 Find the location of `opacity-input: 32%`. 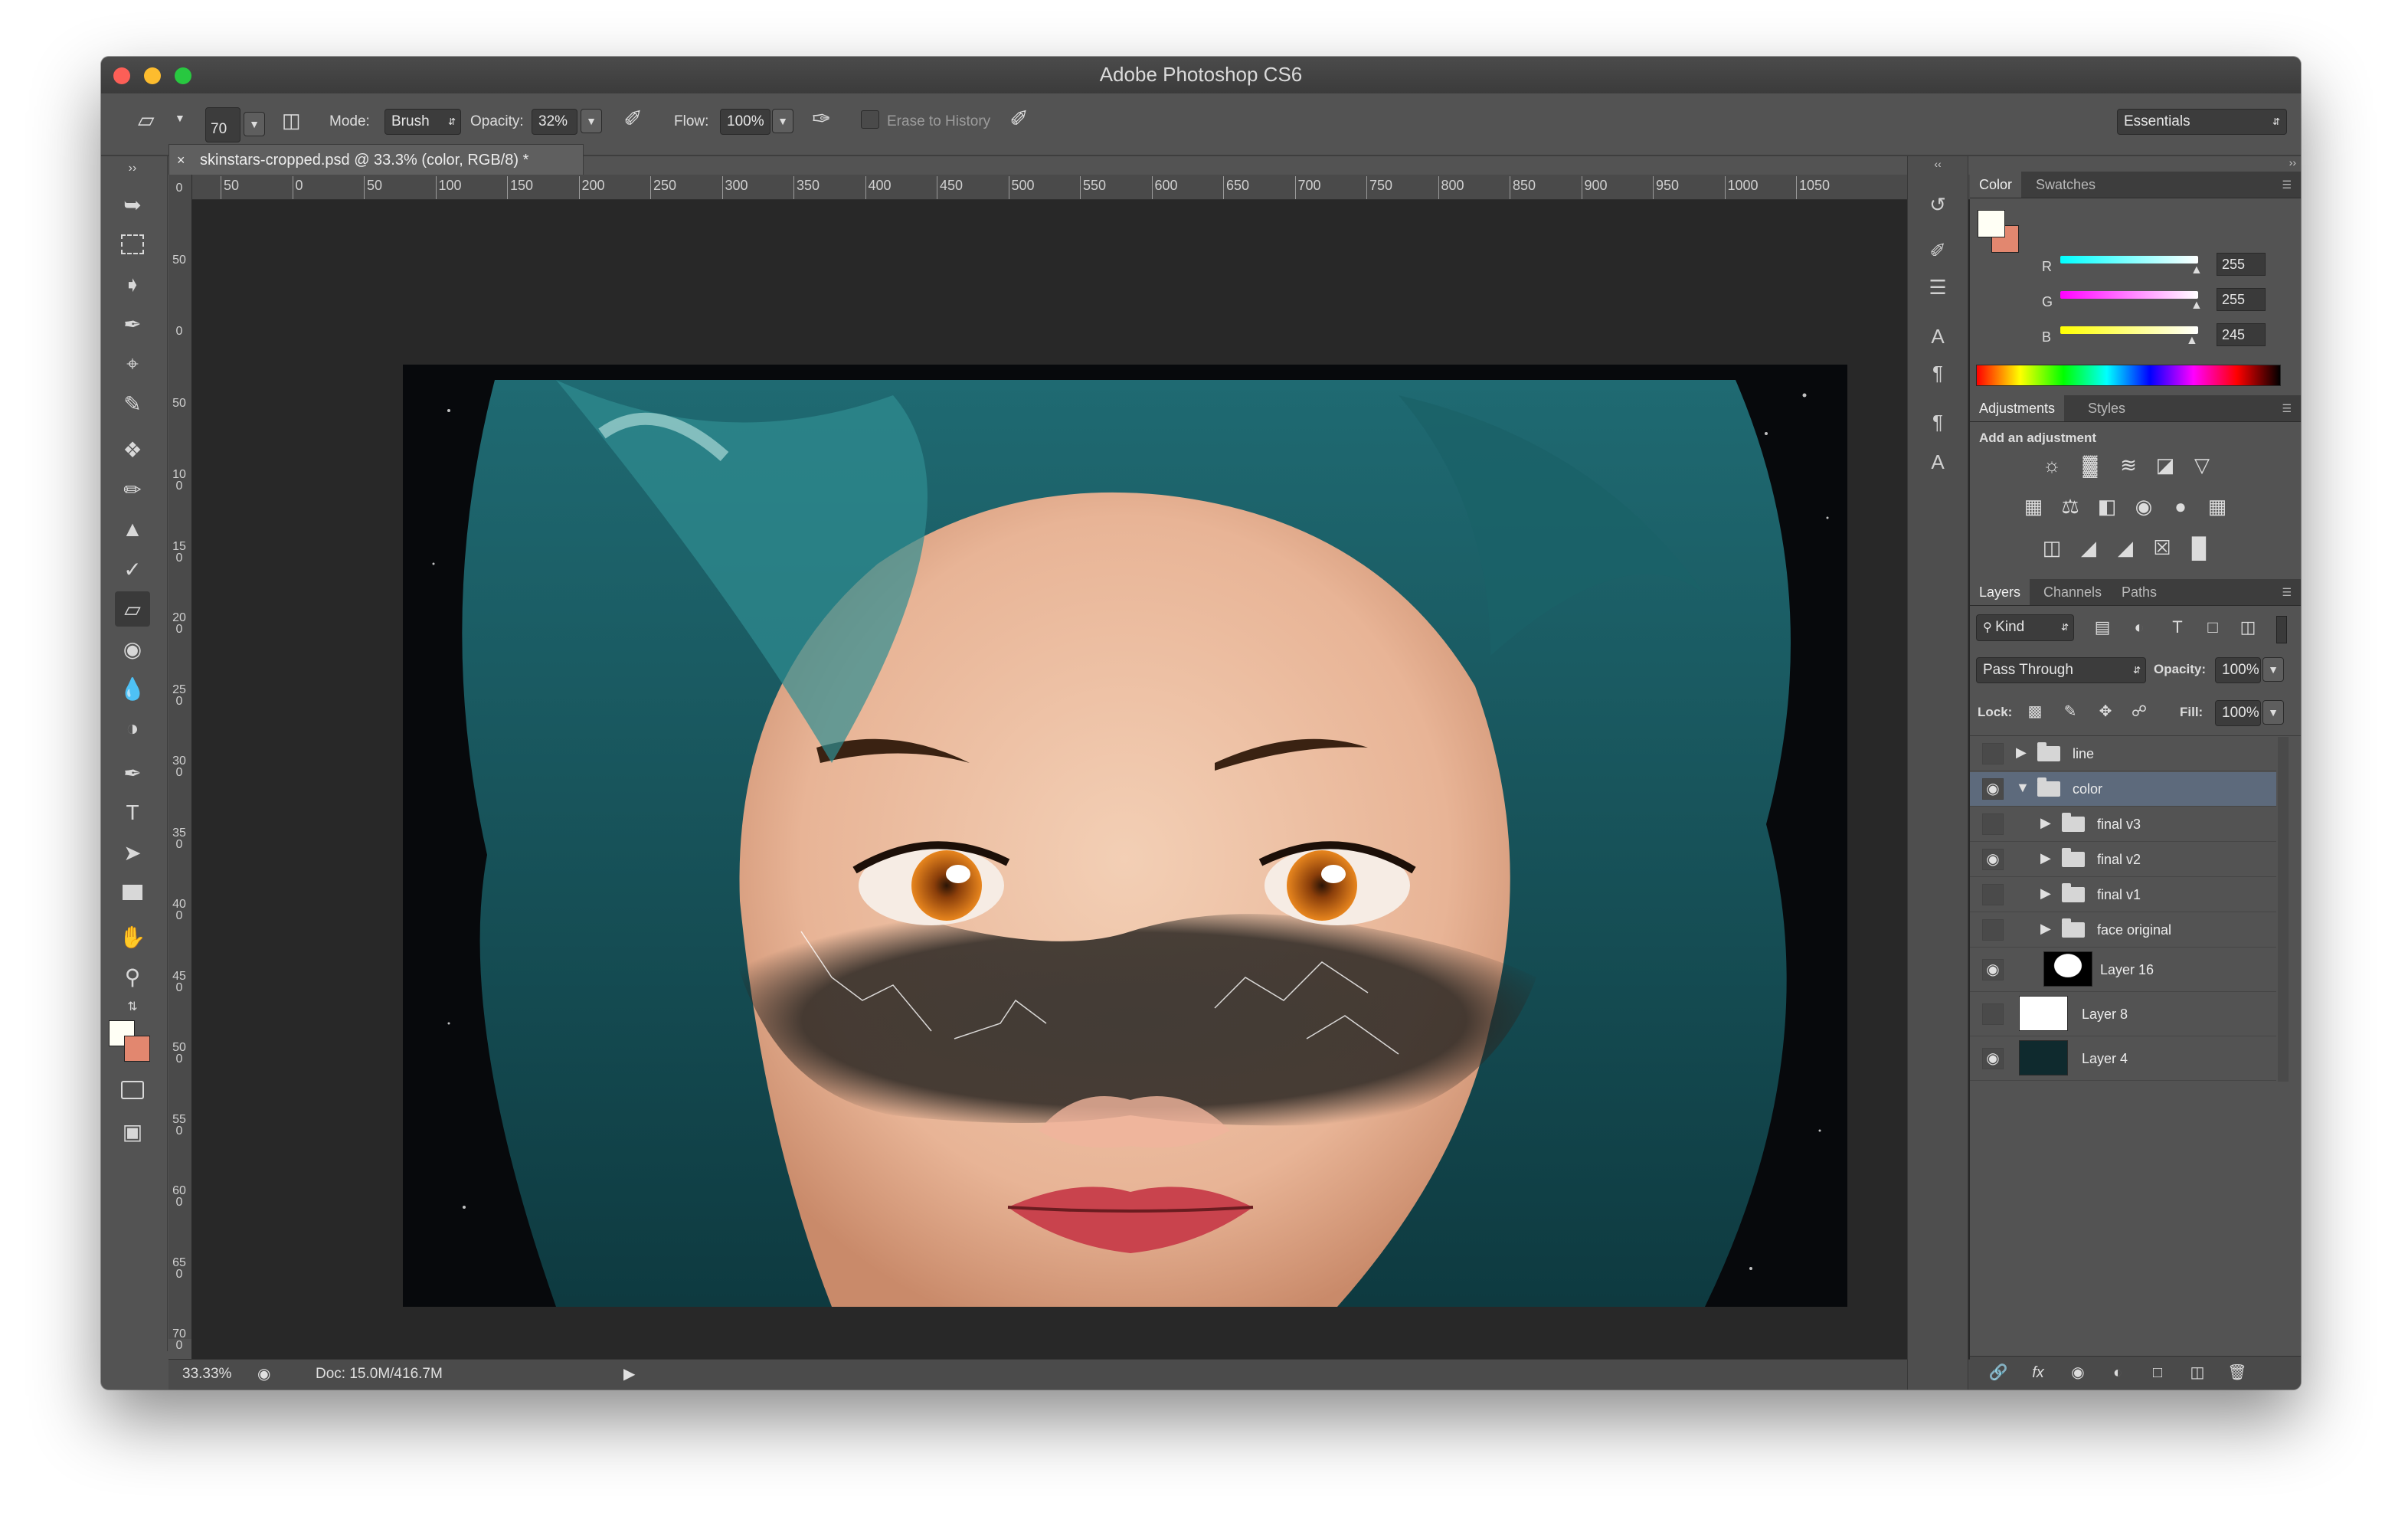

opacity-input: 32% is located at coordinates (554, 122).